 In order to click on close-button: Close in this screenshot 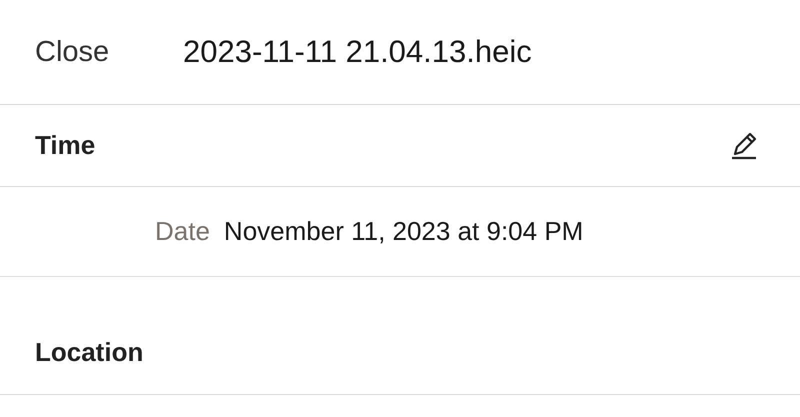, I will do `click(109, 52)`.